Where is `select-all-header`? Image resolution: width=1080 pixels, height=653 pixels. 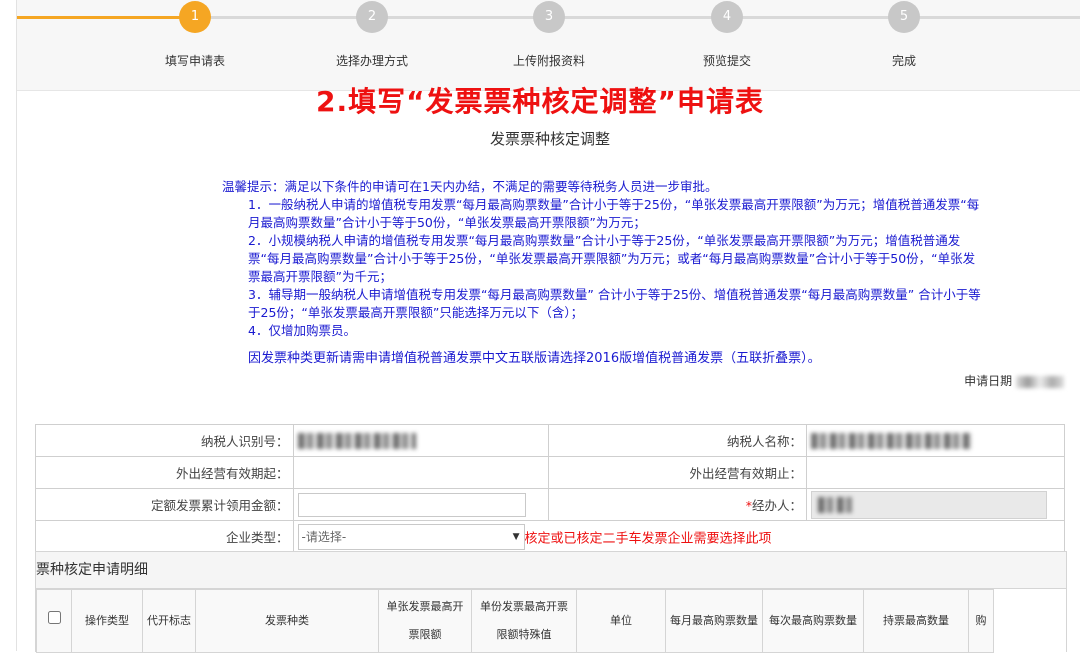
select-all-header is located at coordinates (54, 621).